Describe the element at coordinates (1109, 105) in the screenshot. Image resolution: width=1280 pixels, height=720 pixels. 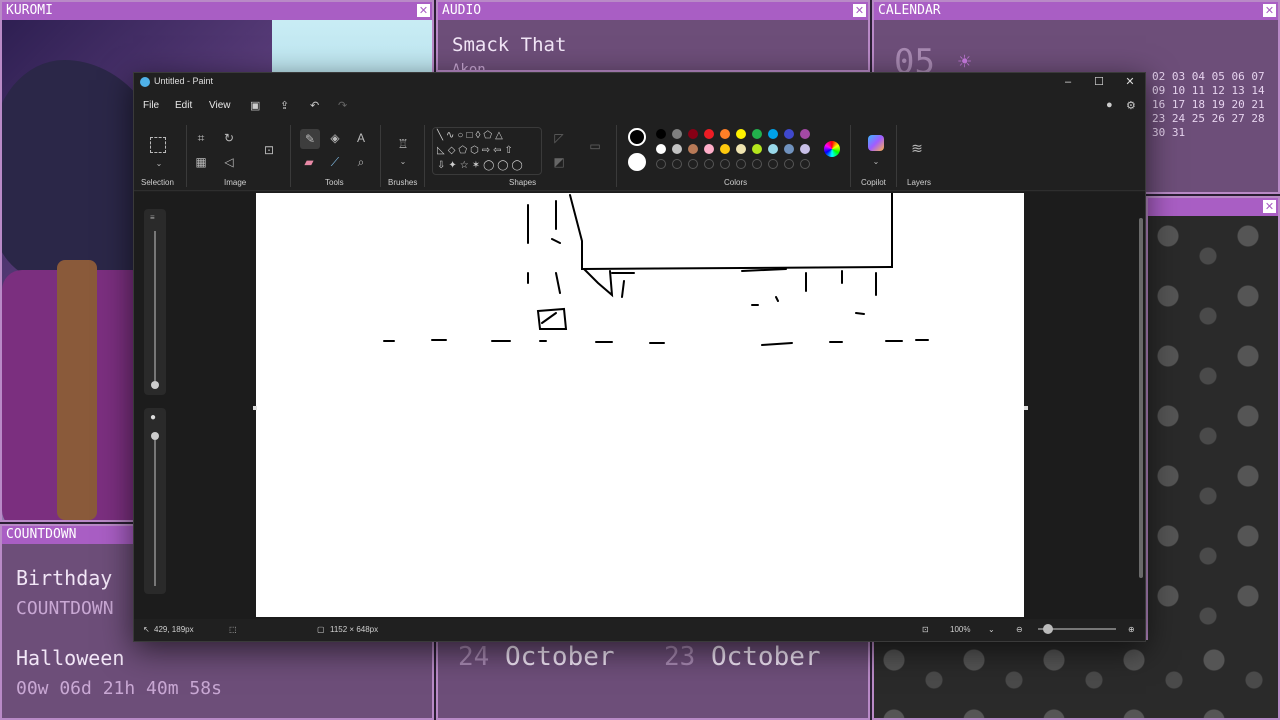
I see `account-icon: ●` at that location.